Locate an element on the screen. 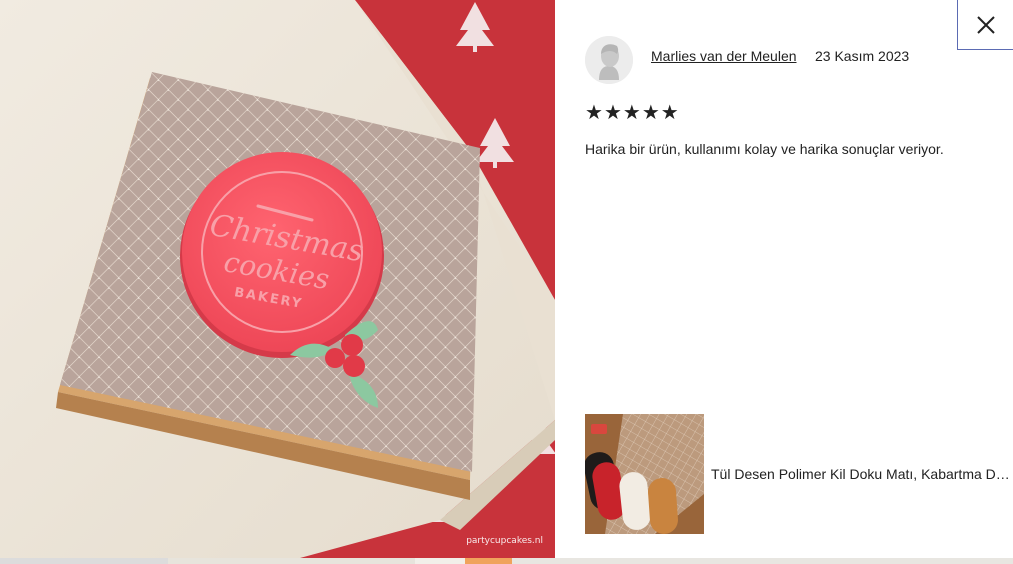  bottom-strip is located at coordinates (506, 561).